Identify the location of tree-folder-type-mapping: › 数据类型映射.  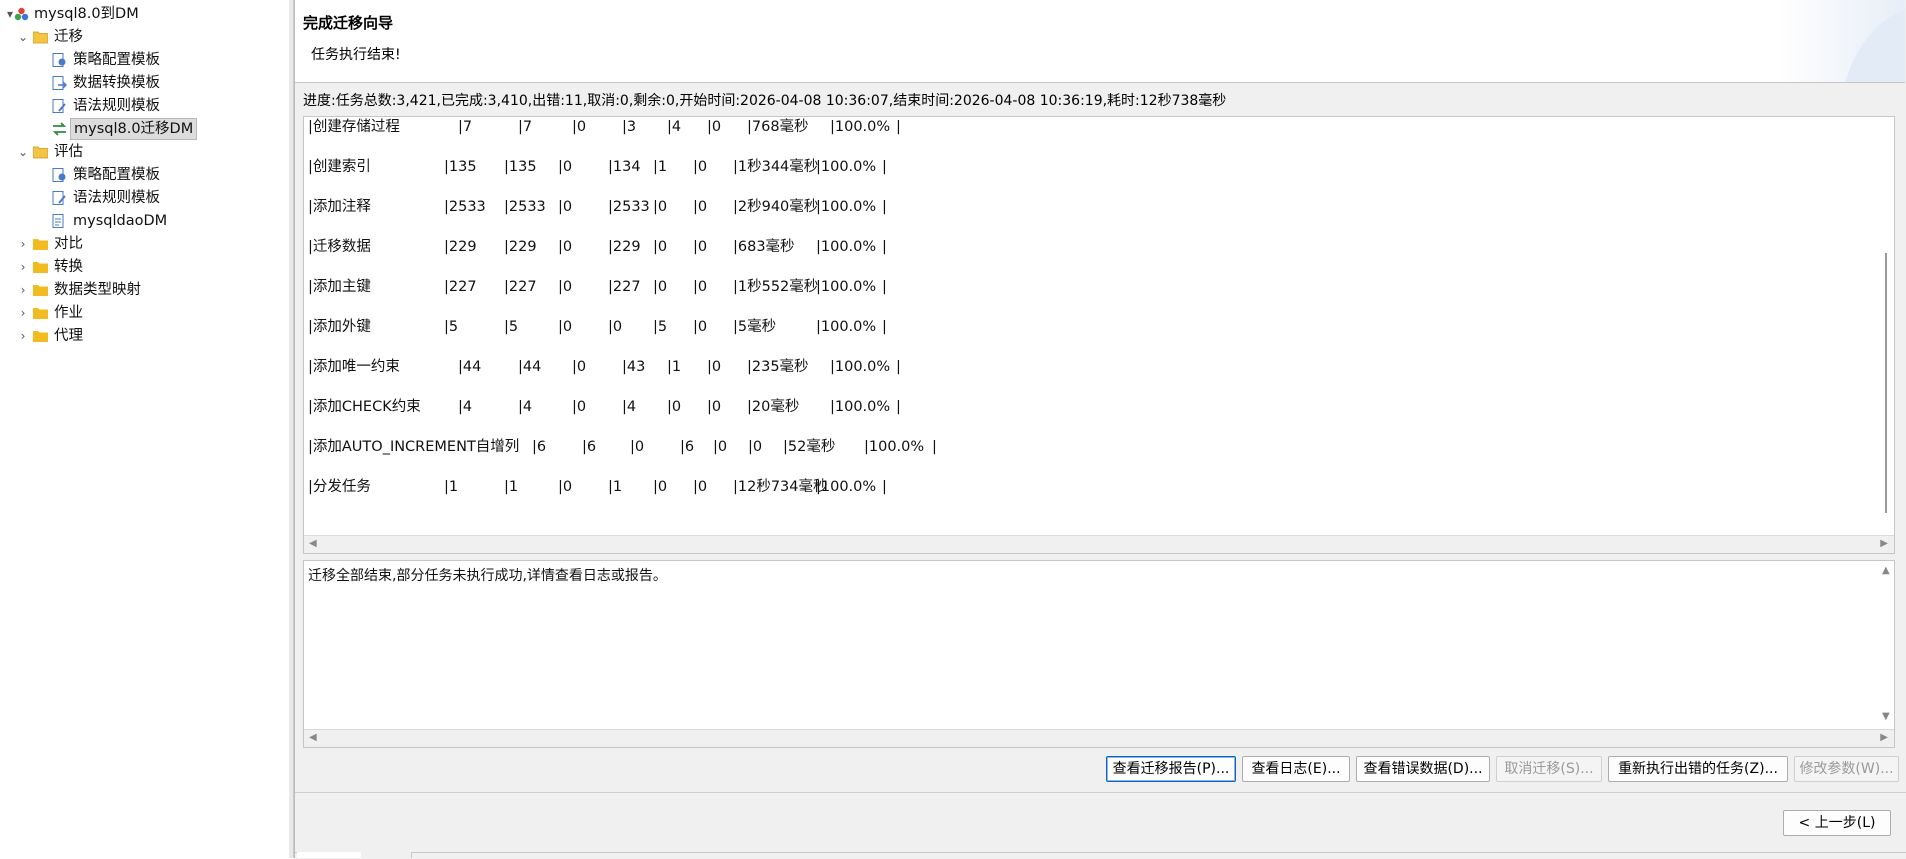
(140, 290).